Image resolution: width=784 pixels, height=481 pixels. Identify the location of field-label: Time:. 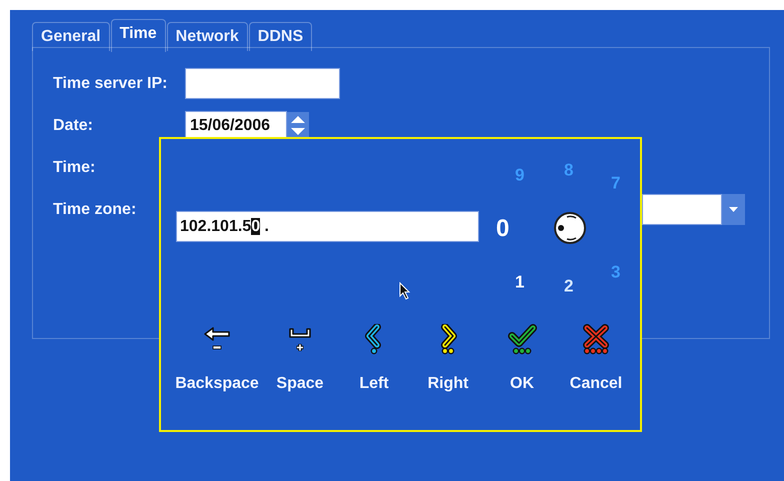
(74, 168).